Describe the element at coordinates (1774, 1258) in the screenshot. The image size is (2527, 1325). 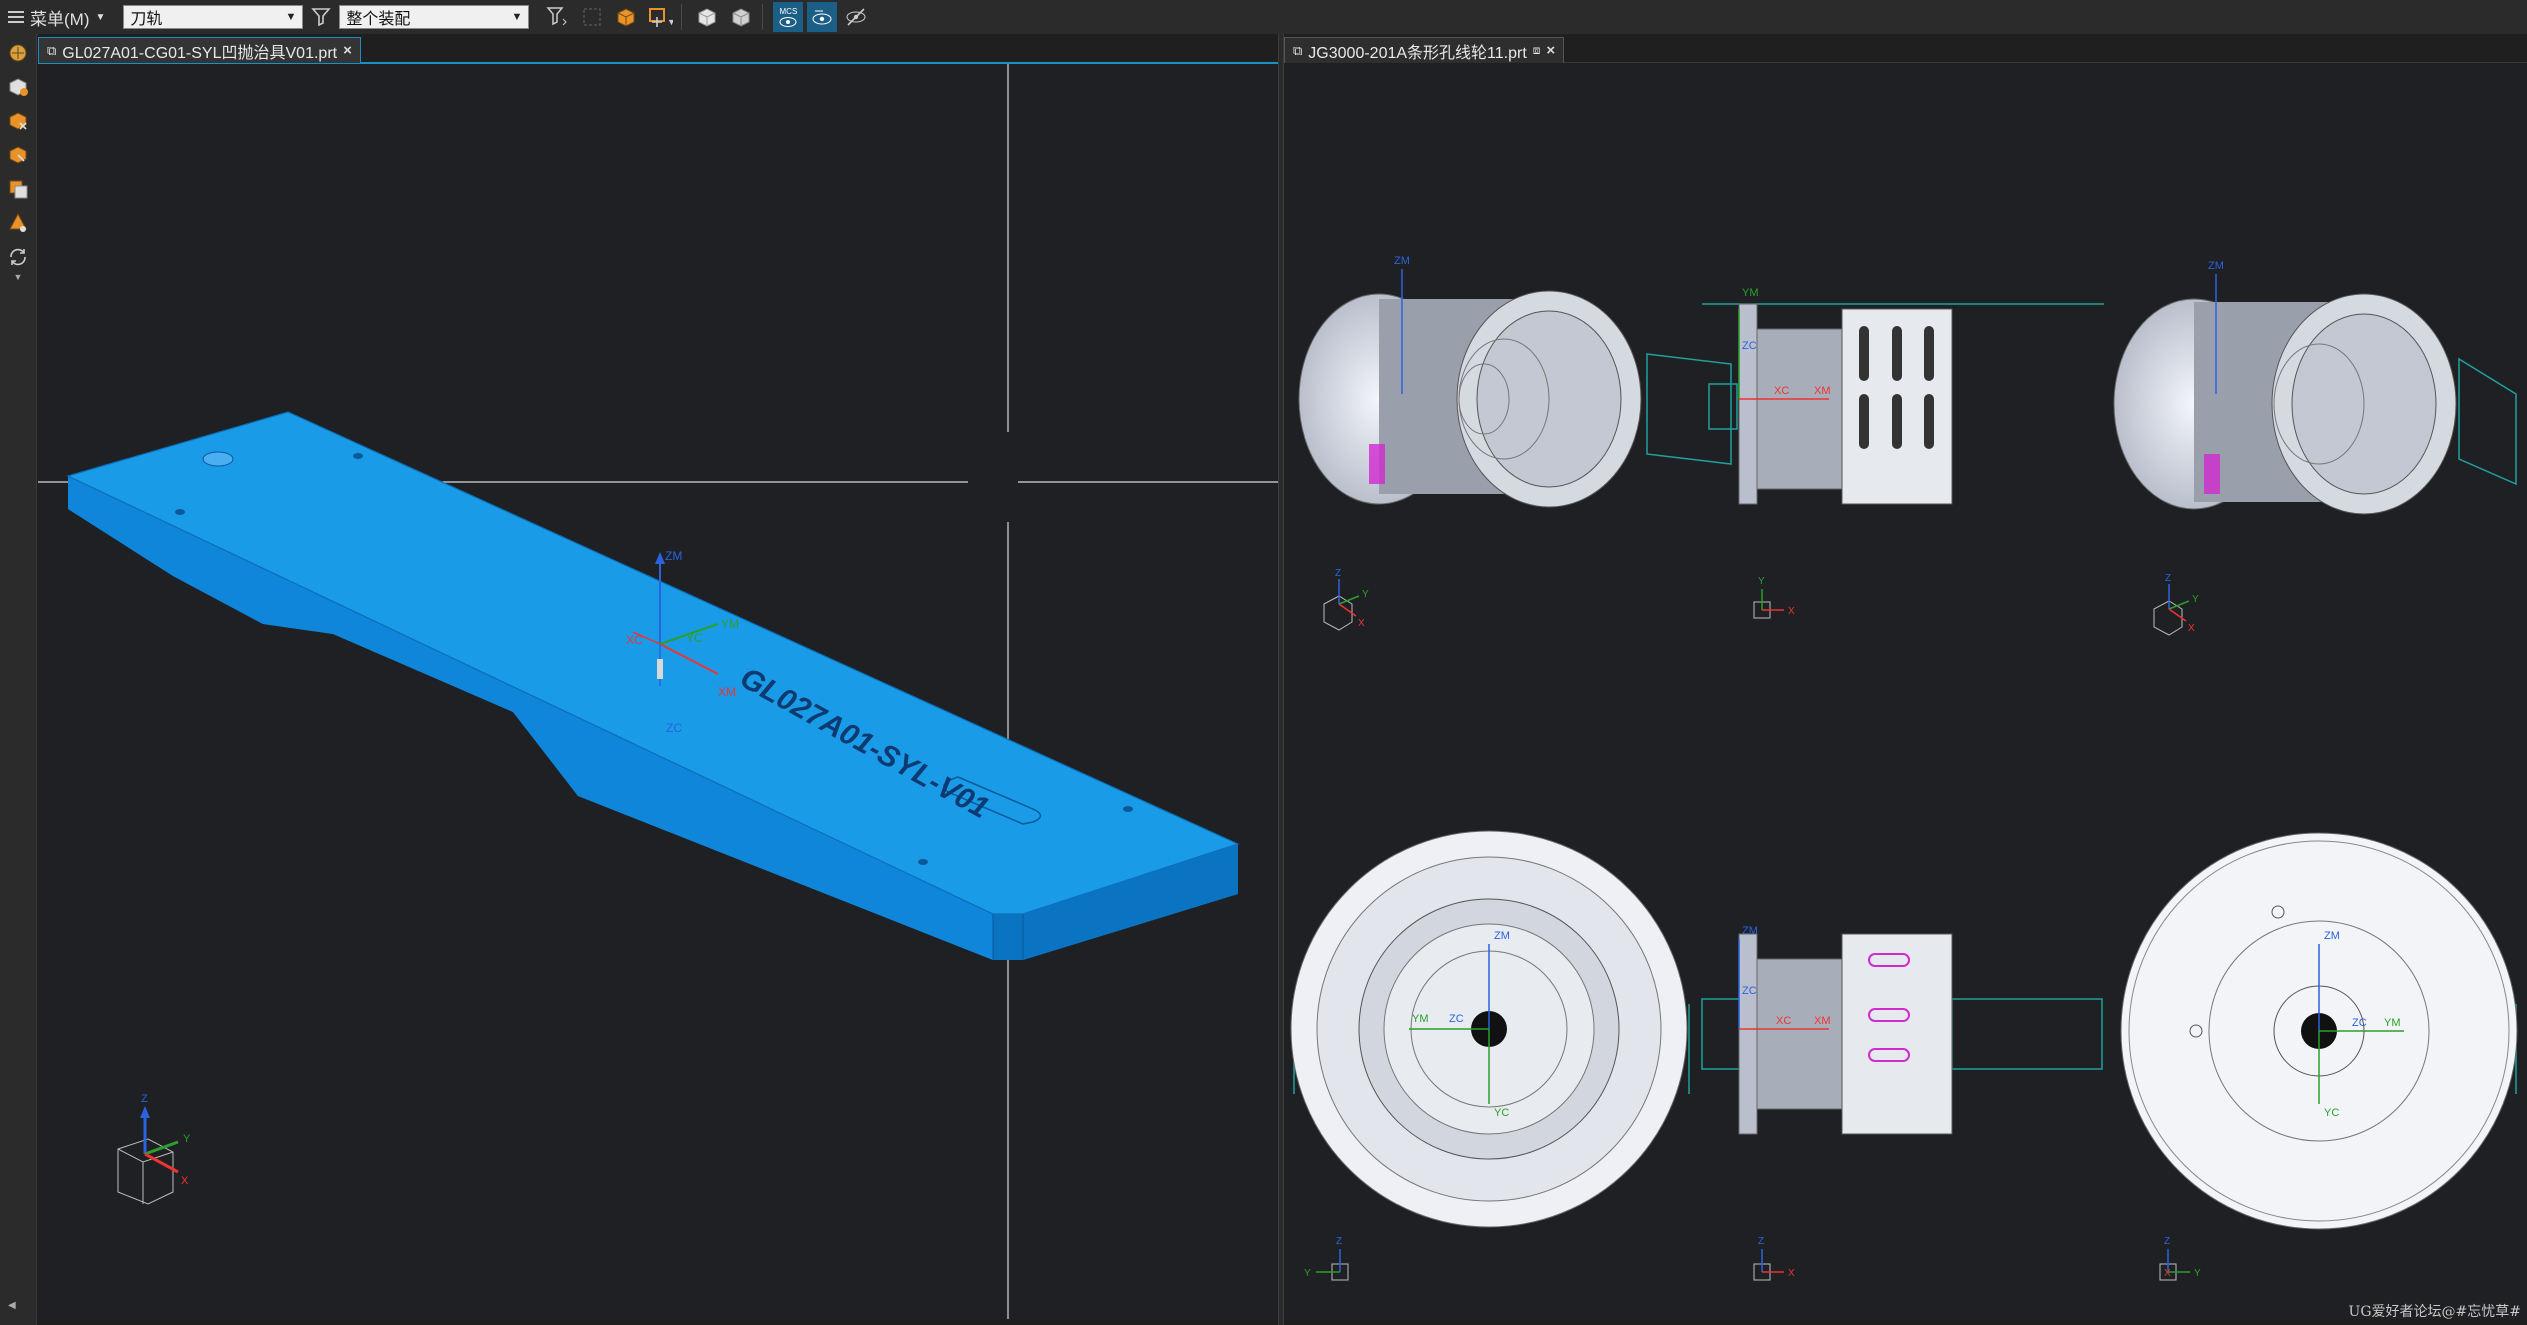
I see `view5-triad: Z X` at that location.